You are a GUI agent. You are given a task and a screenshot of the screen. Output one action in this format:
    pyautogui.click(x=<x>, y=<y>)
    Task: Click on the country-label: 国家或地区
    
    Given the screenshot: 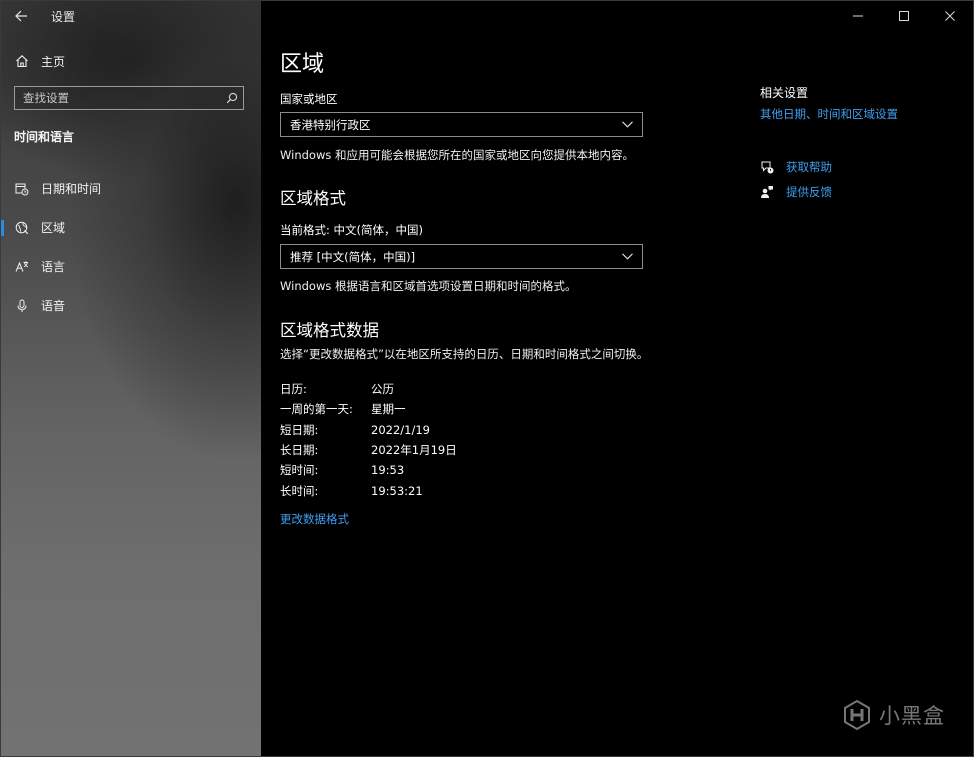 What is the action you would take?
    pyautogui.click(x=309, y=99)
    